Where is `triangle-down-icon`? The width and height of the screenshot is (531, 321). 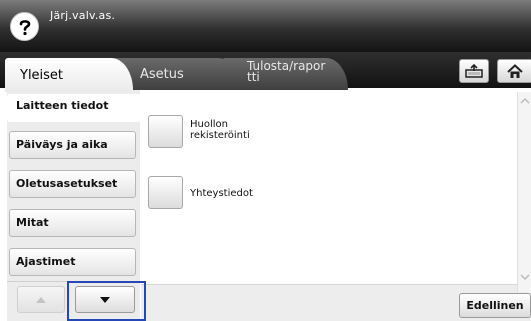
triangle-down-icon is located at coordinates (105, 299).